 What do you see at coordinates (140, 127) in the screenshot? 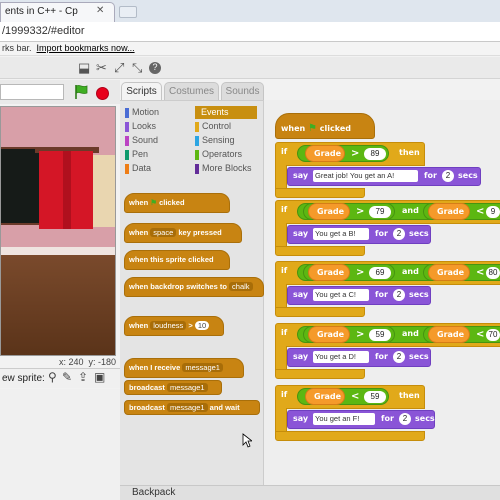
I see `category-looks: Looks` at bounding box center [140, 127].